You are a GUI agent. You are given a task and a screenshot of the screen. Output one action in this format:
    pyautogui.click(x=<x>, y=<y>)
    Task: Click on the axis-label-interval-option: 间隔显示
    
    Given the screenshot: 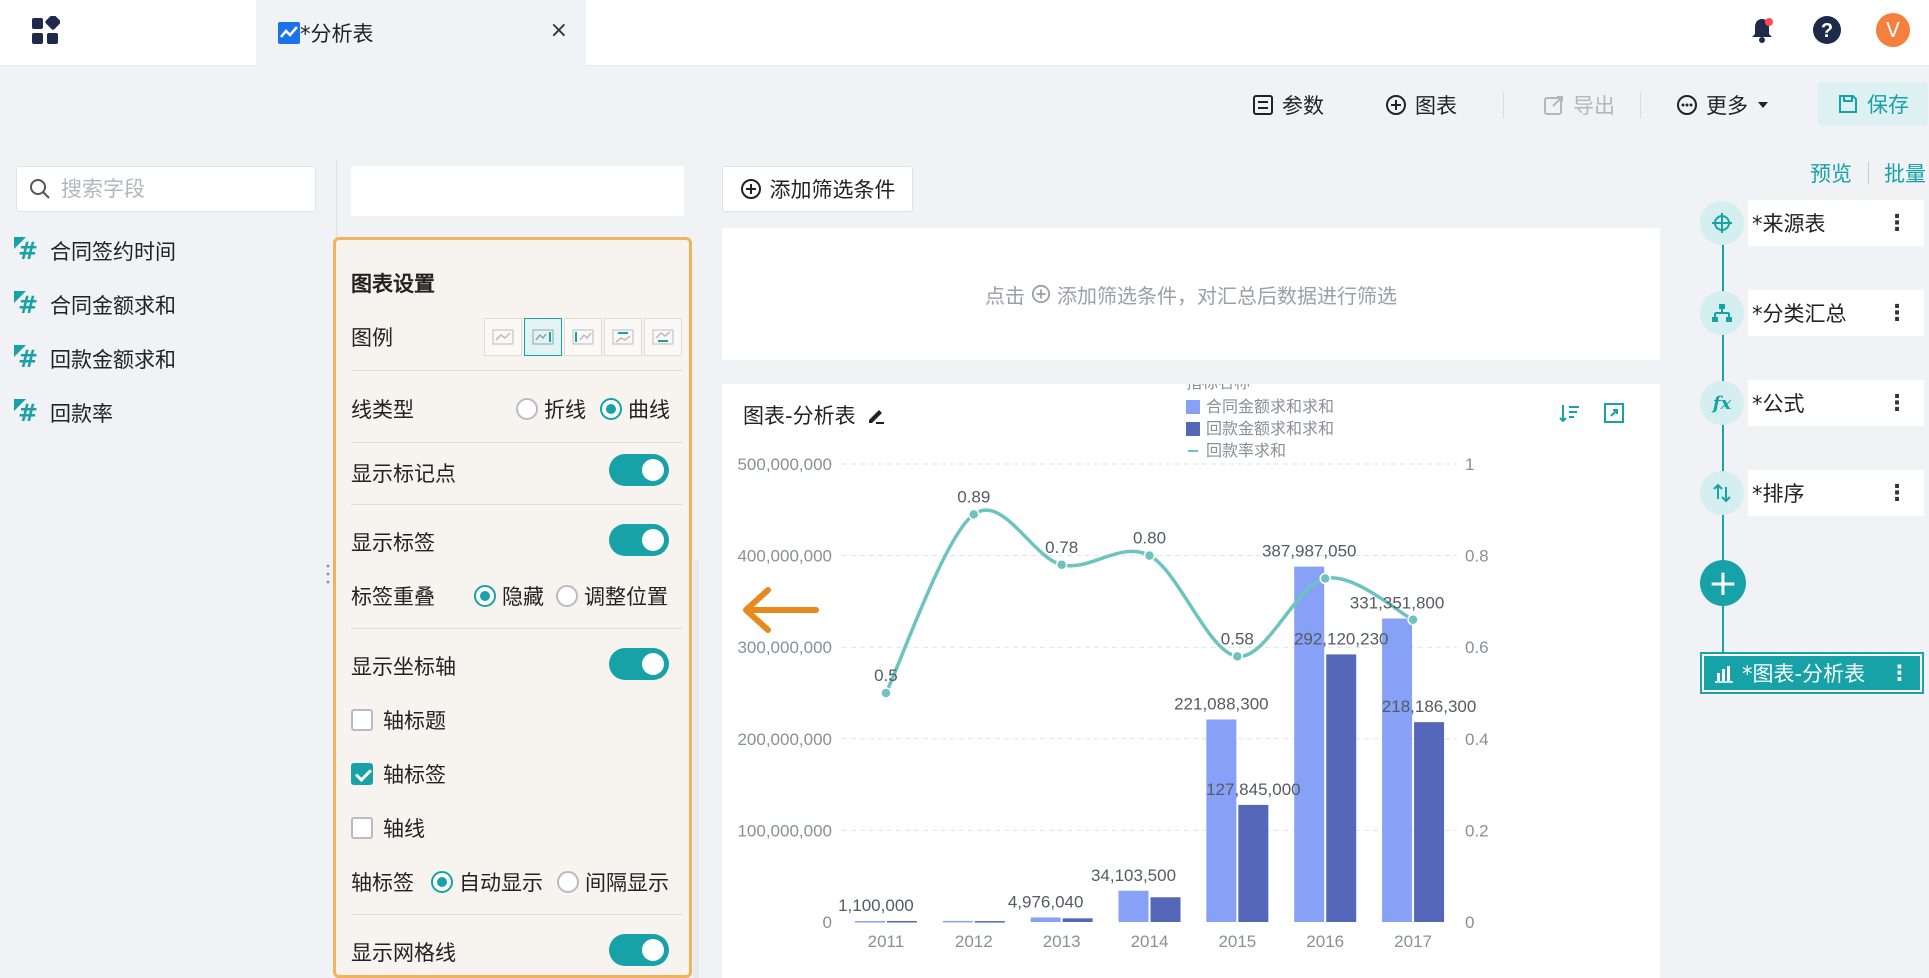 What is the action you would take?
    pyautogui.click(x=613, y=882)
    